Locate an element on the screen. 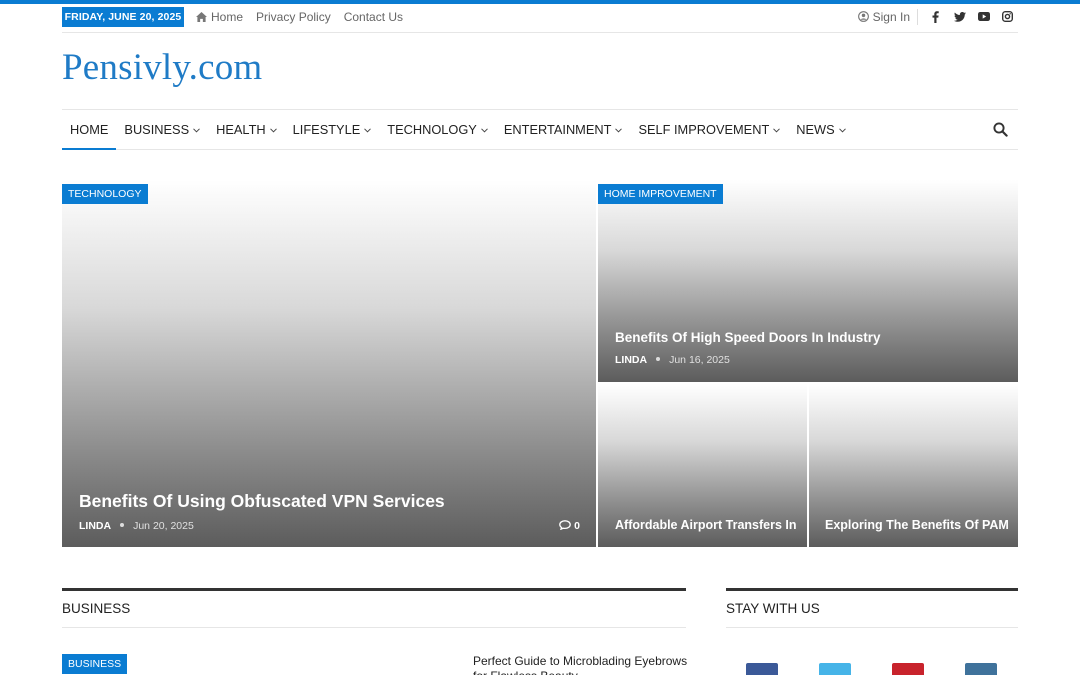 The image size is (1080, 675). featured-right-top-title: Benefits Of High Speed Doors In Industry is located at coordinates (748, 337).